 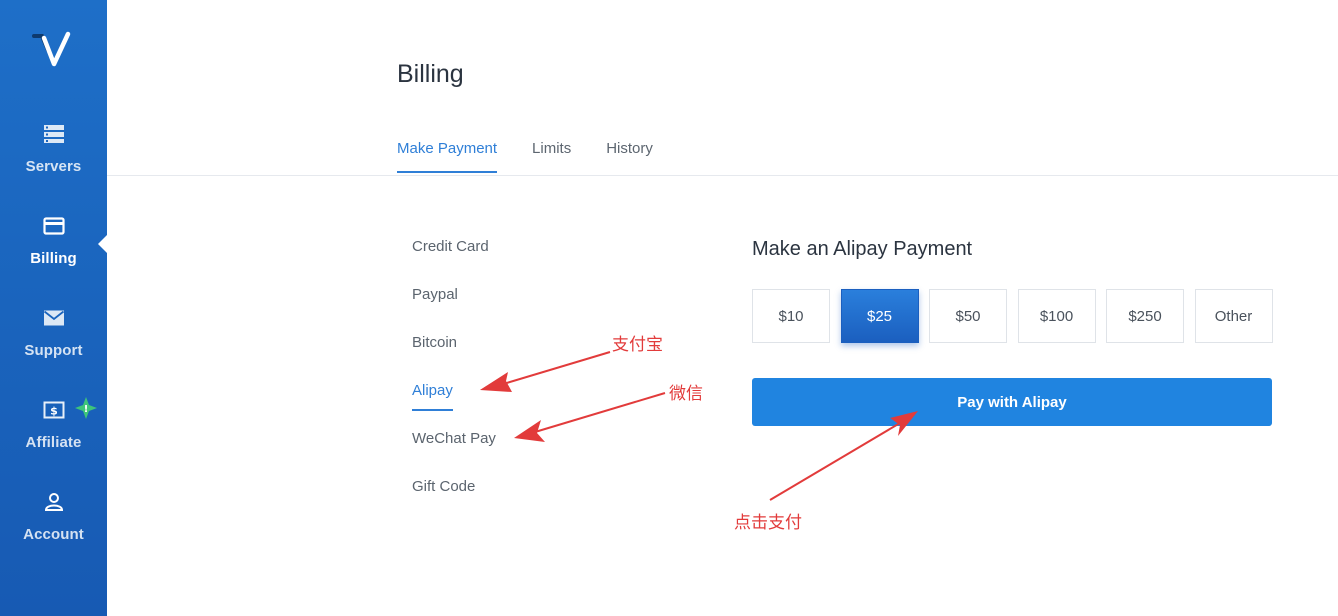 What do you see at coordinates (968, 316) in the screenshot?
I see `amount-option-50: $50` at bounding box center [968, 316].